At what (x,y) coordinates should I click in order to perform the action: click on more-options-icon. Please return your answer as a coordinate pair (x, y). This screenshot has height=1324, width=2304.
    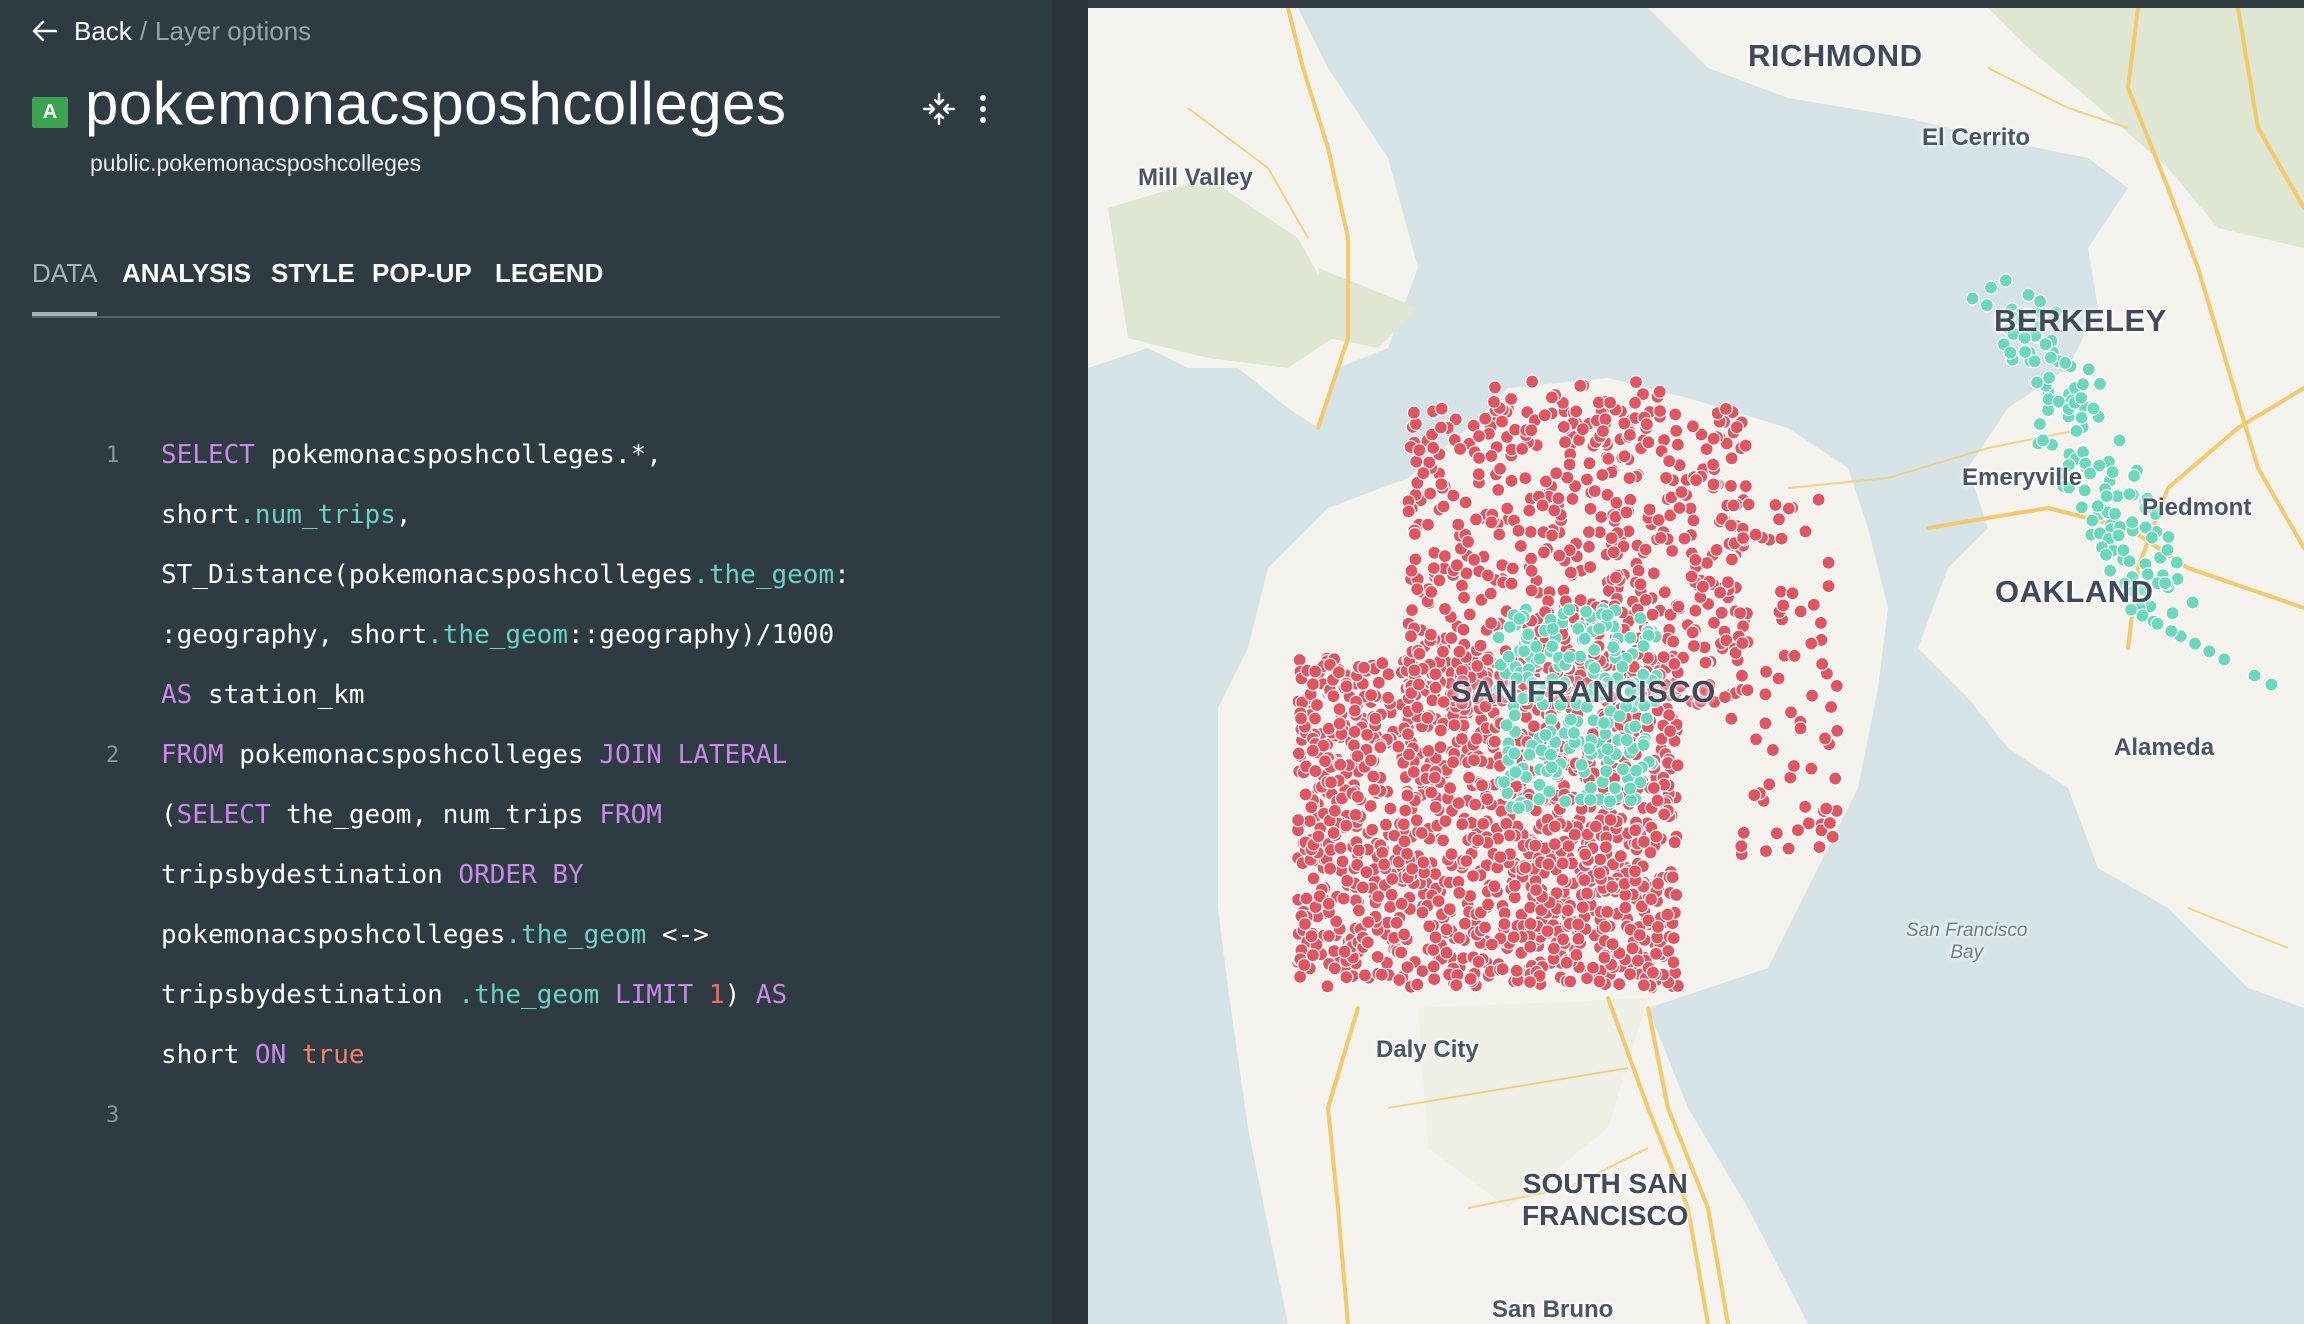
    Looking at the image, I should click on (983, 109).